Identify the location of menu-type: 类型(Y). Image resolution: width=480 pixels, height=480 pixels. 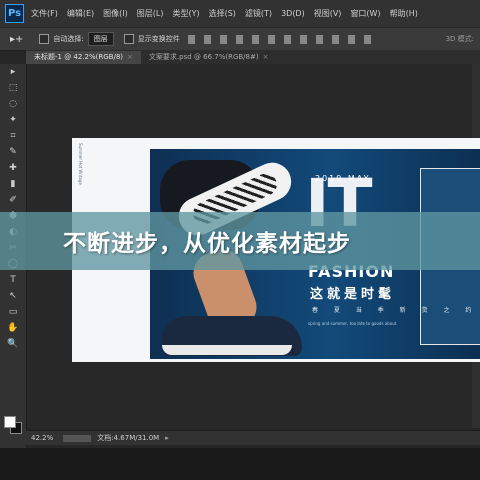
(185, 13).